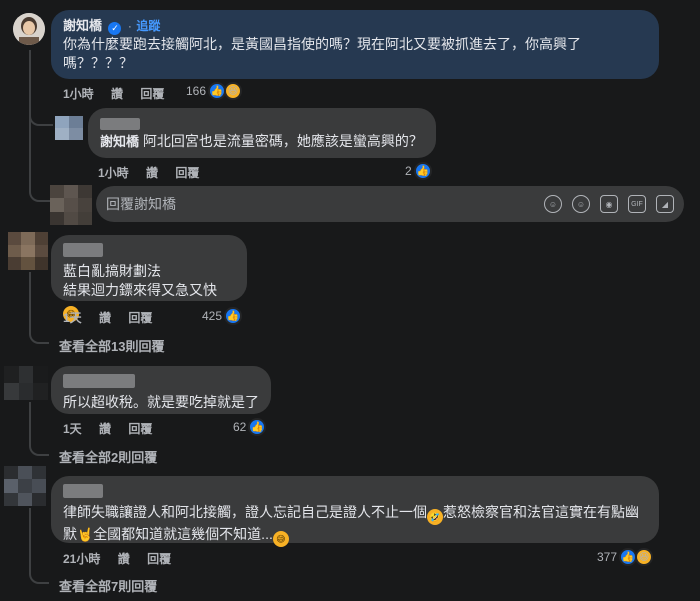 The height and width of the screenshot is (601, 700). Describe the element at coordinates (148, 26) in the screenshot. I see `follow-link: 追蹤` at that location.